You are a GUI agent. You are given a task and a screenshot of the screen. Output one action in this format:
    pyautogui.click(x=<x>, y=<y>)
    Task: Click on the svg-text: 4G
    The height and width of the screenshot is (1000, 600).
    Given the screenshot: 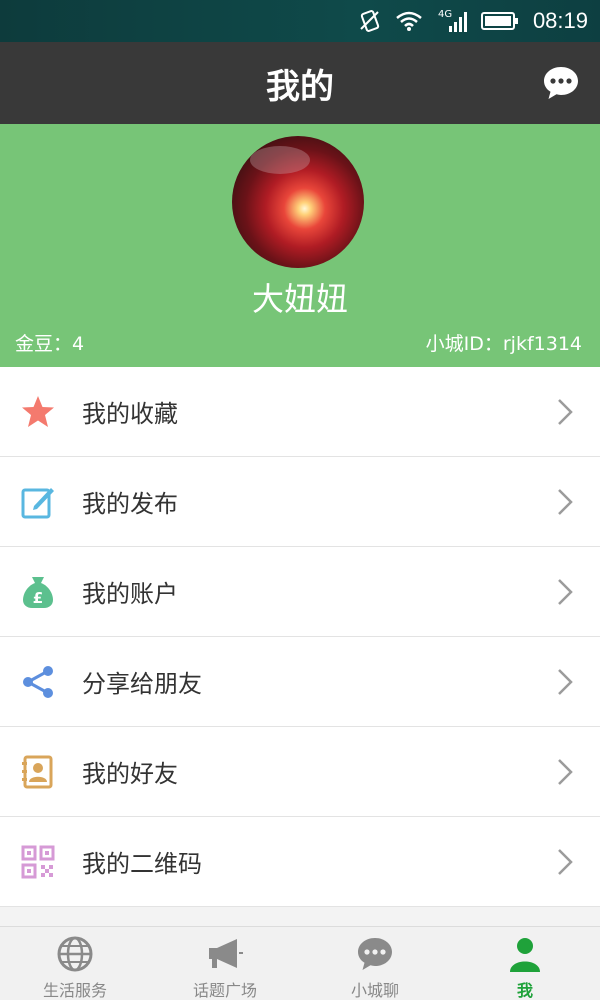 What is the action you would take?
    pyautogui.click(x=445, y=14)
    